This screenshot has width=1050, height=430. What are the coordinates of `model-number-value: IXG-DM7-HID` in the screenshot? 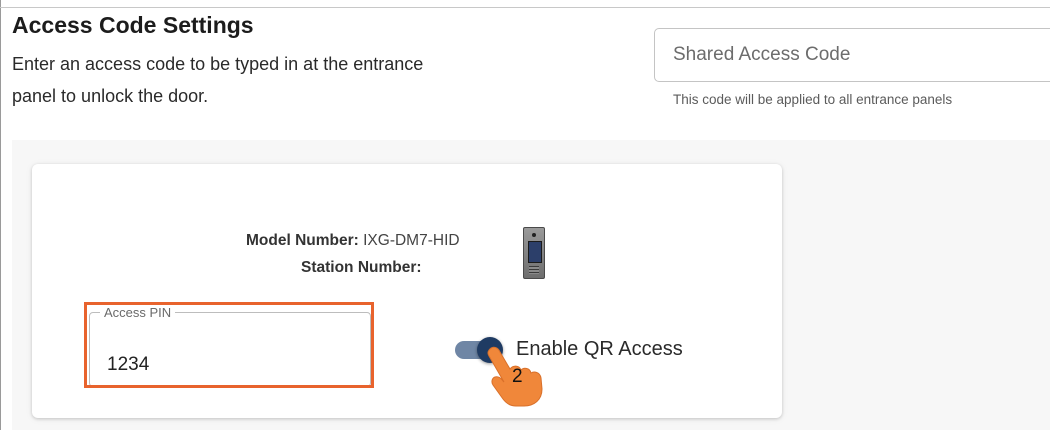 It's located at (411, 240).